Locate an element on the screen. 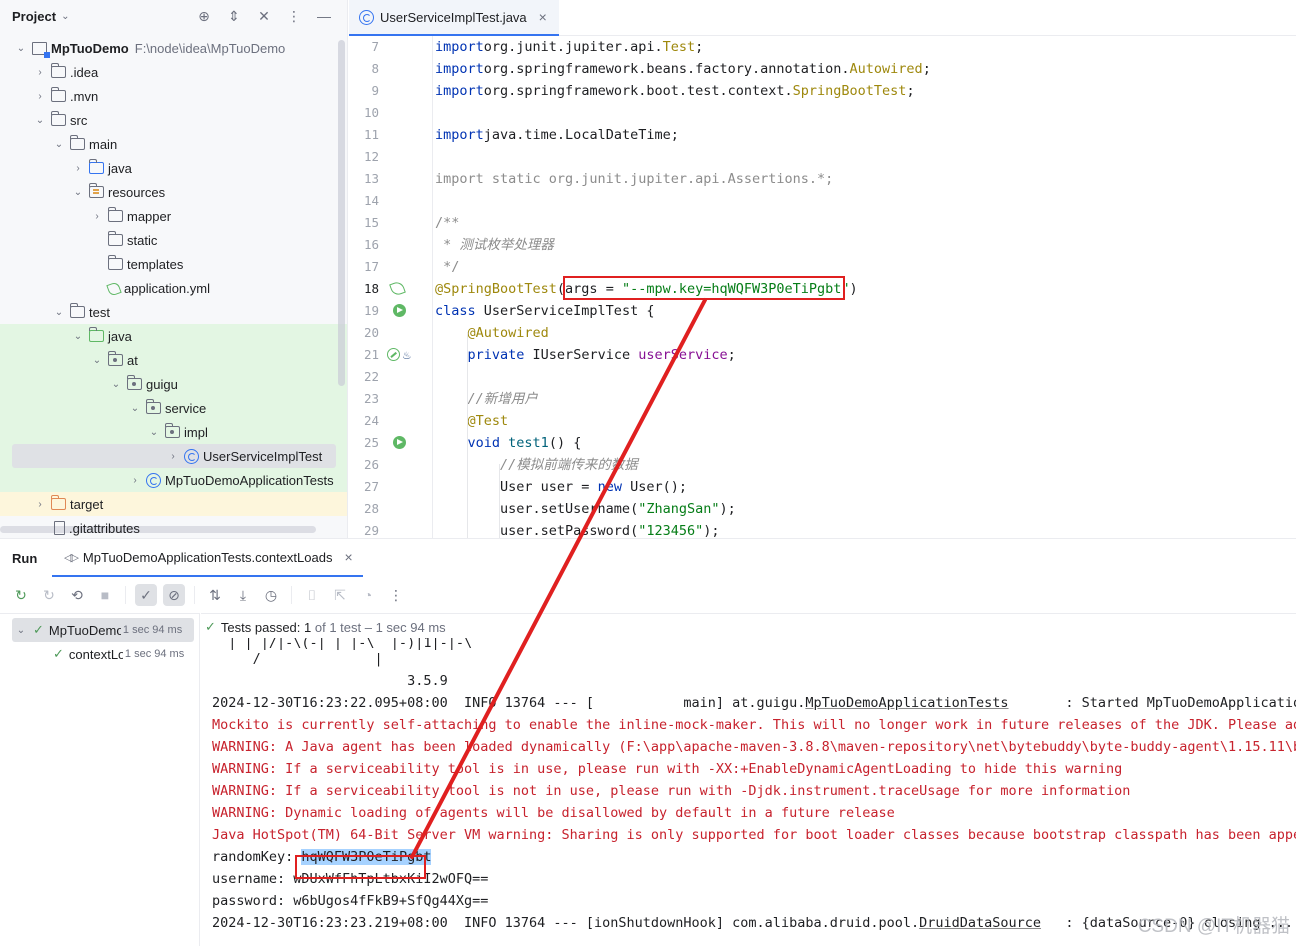 This screenshot has width=1296, height=946. project-title: Project is located at coordinates (34, 16).